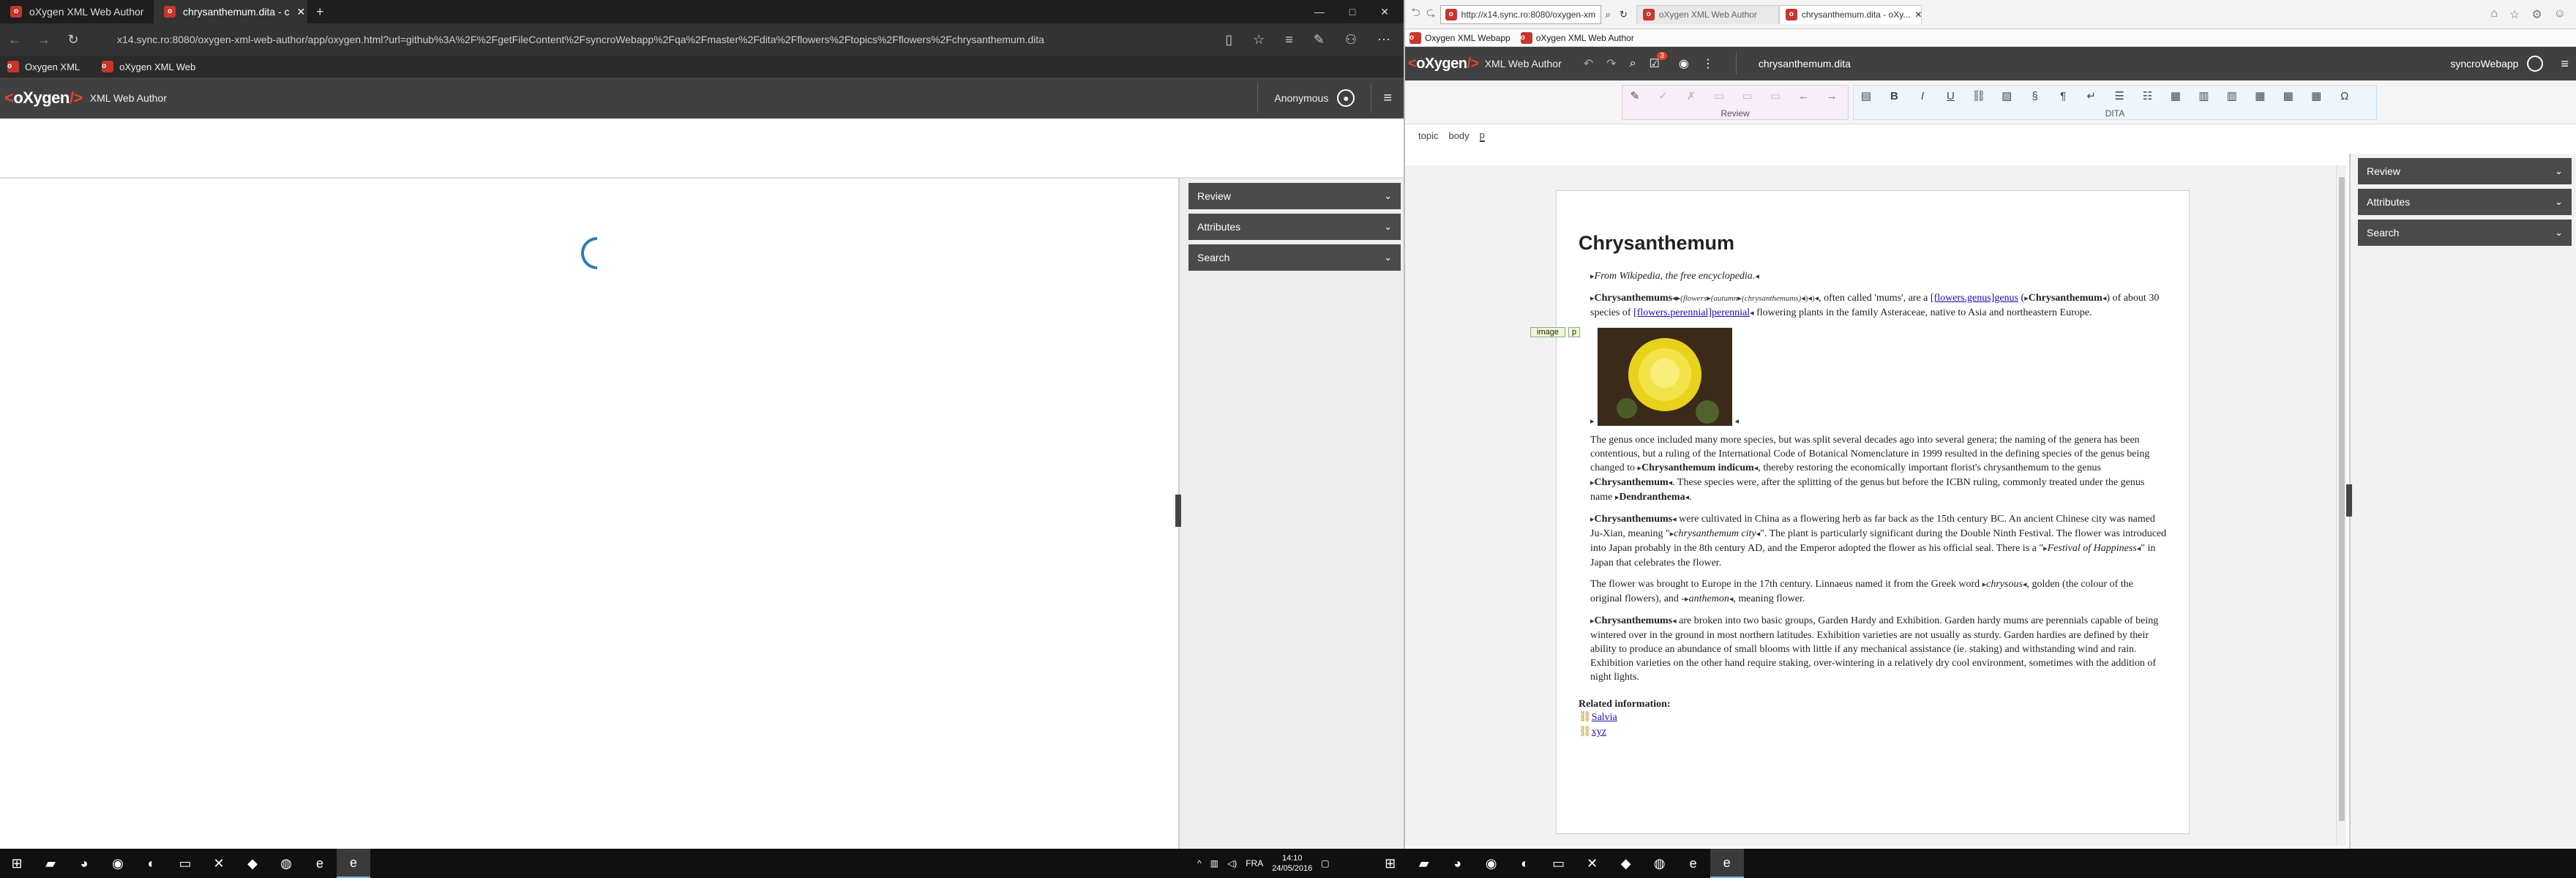 Image resolution: width=2576 pixels, height=878 pixels. I want to click on language-indicator: FRA, so click(1254, 863).